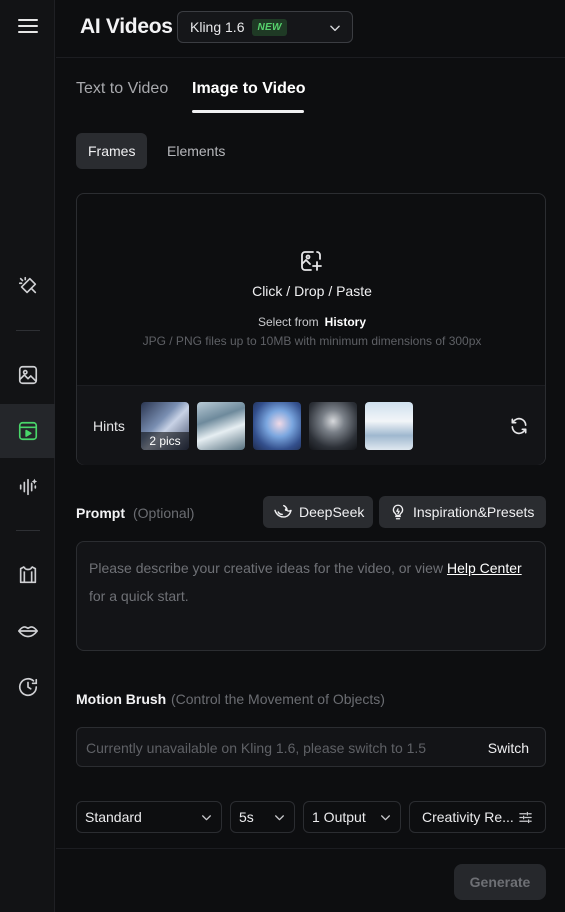 The image size is (565, 912). What do you see at coordinates (508, 748) in the screenshot?
I see `switch-button: Switch` at bounding box center [508, 748].